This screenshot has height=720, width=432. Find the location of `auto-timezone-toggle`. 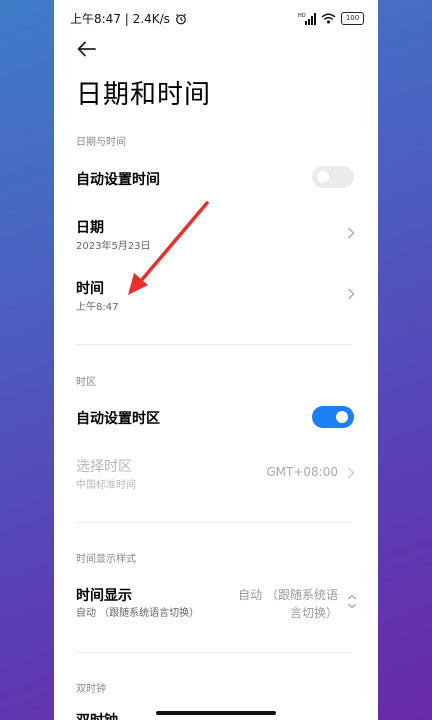

auto-timezone-toggle is located at coordinates (333, 417).